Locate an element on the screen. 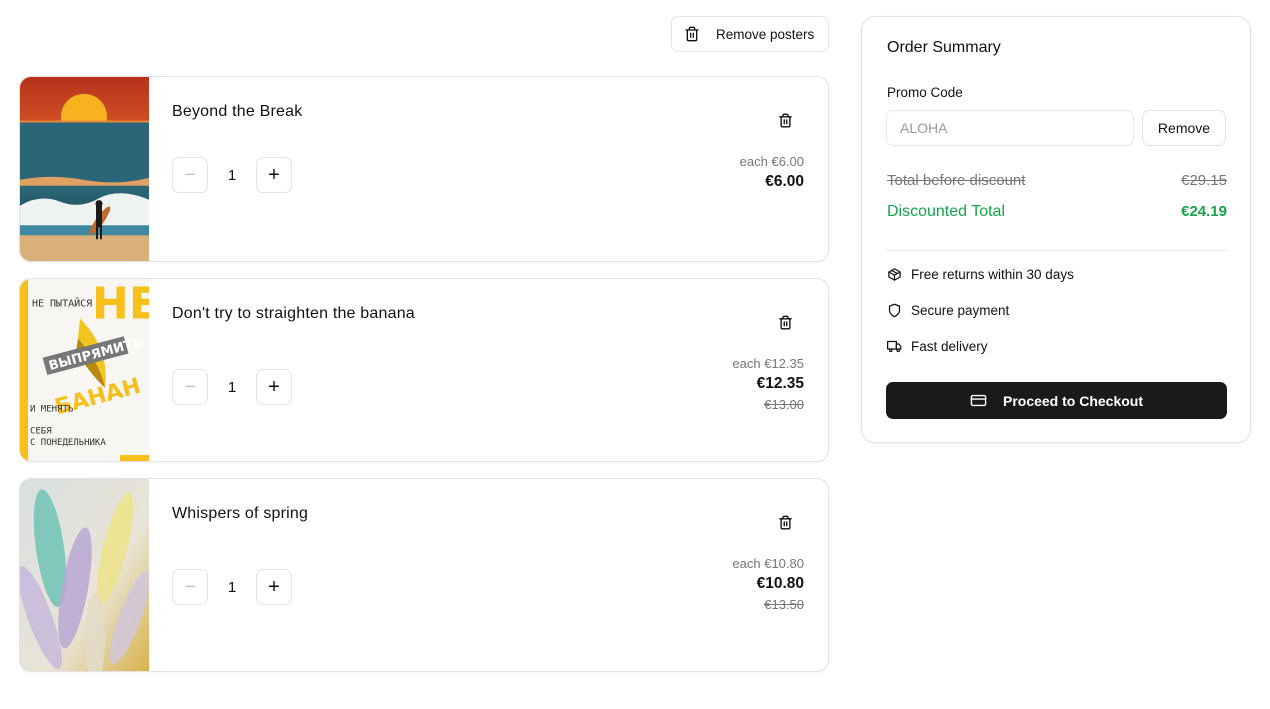  price-block: each €10.80 €10.80 €13.50 is located at coordinates (768, 584).